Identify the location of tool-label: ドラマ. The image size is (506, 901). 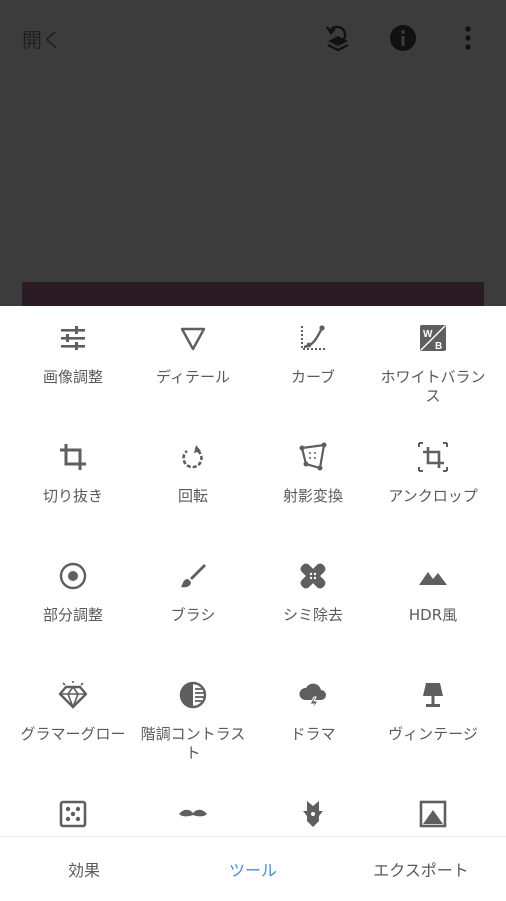
(313, 734).